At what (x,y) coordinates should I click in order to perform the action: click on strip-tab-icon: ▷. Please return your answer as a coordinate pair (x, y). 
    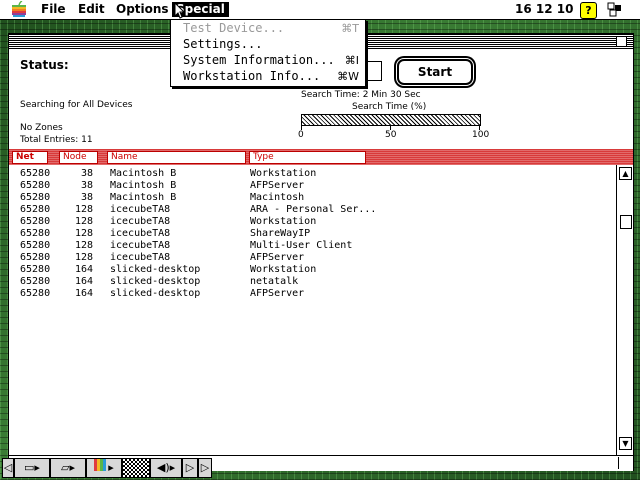
    Looking at the image, I should click on (205, 468).